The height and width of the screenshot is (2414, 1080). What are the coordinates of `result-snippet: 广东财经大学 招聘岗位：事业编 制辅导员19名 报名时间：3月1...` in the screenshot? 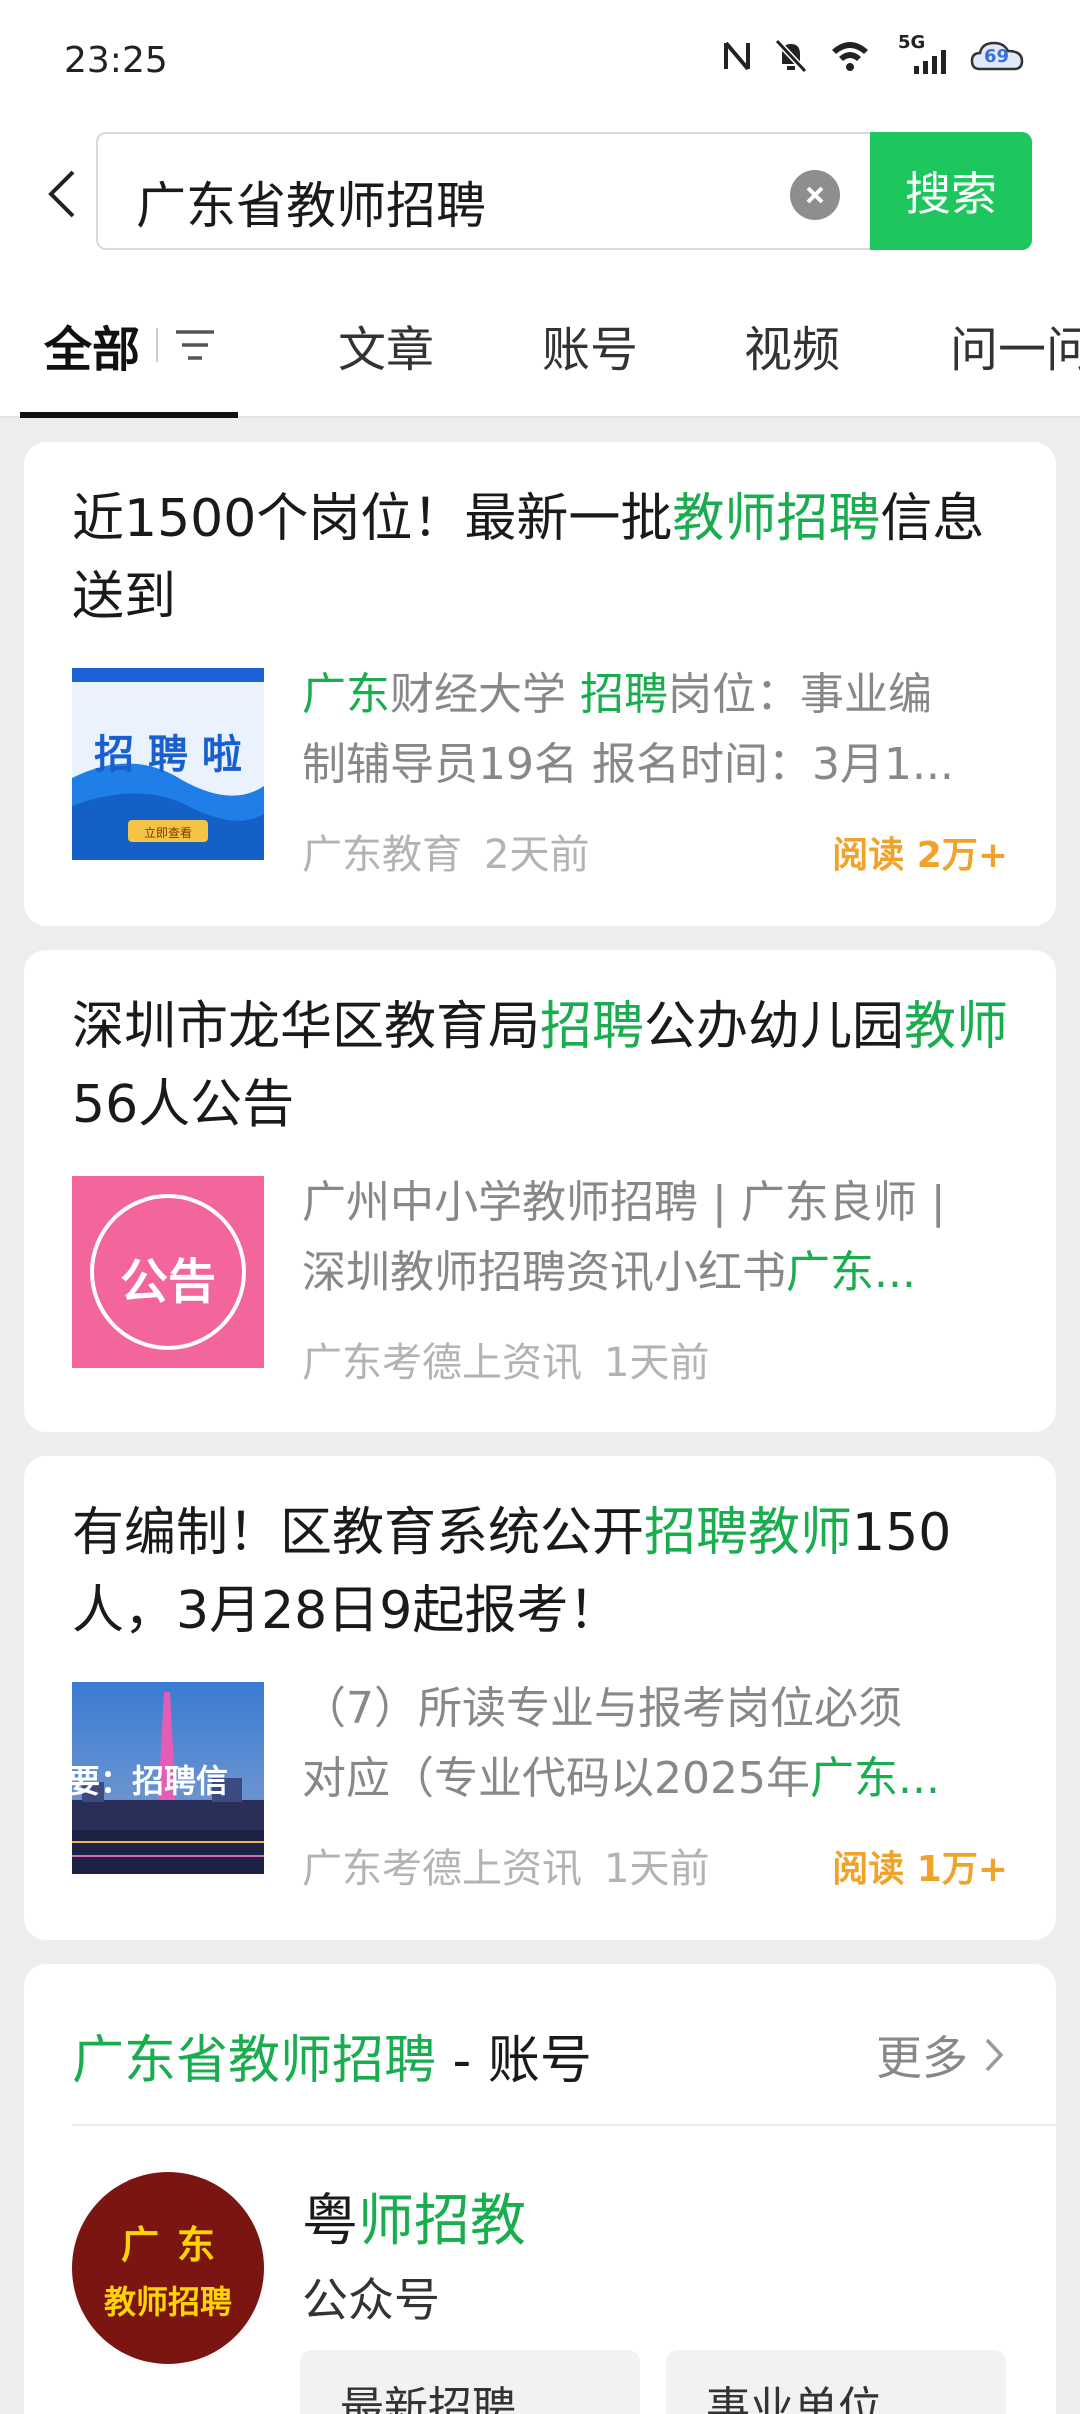 It's located at (628, 729).